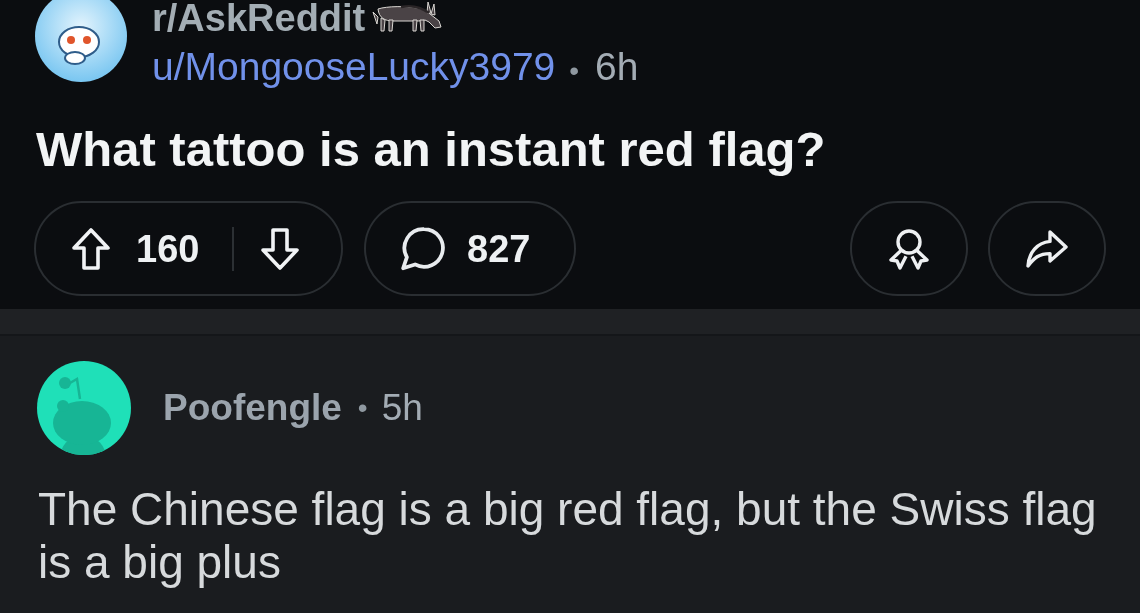 This screenshot has width=1140, height=613. I want to click on vote-score: 160, so click(168, 248).